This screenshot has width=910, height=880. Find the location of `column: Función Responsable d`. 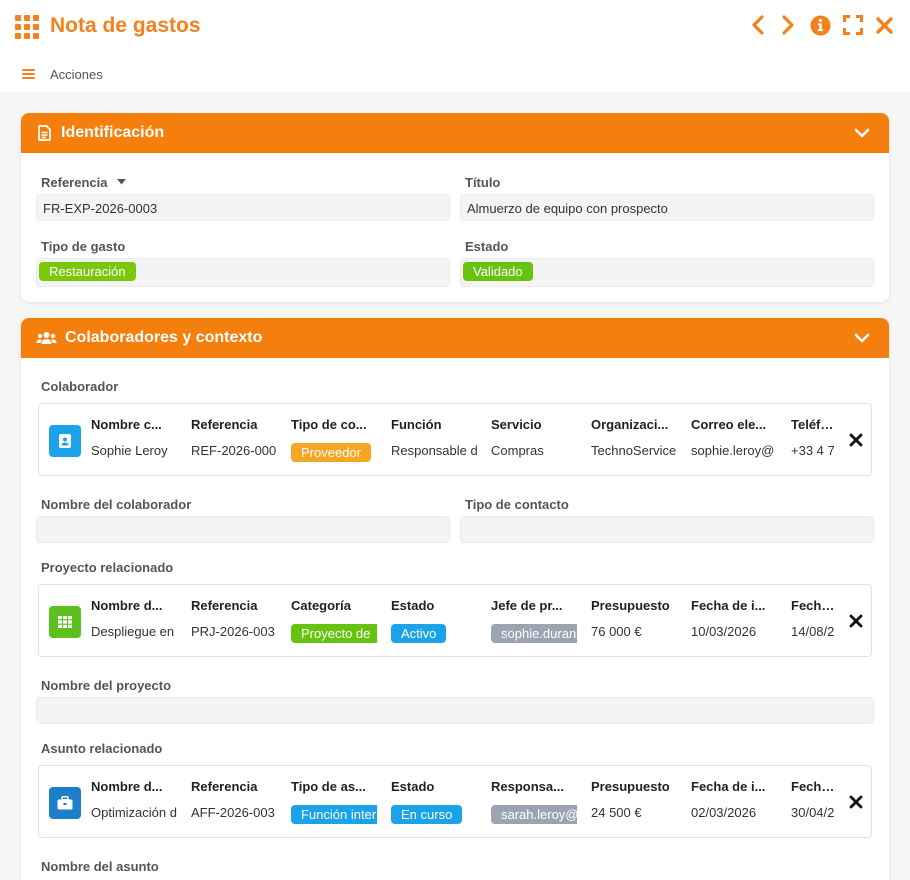

column: Función Responsable d is located at coordinates (434, 437).